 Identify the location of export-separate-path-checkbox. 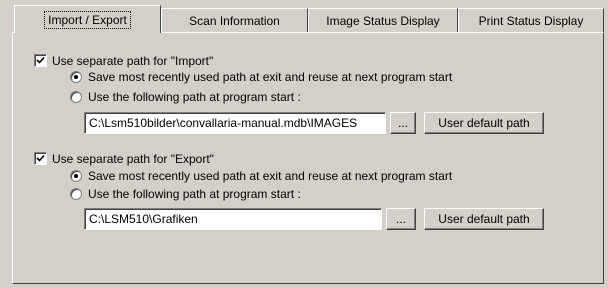
(40, 158).